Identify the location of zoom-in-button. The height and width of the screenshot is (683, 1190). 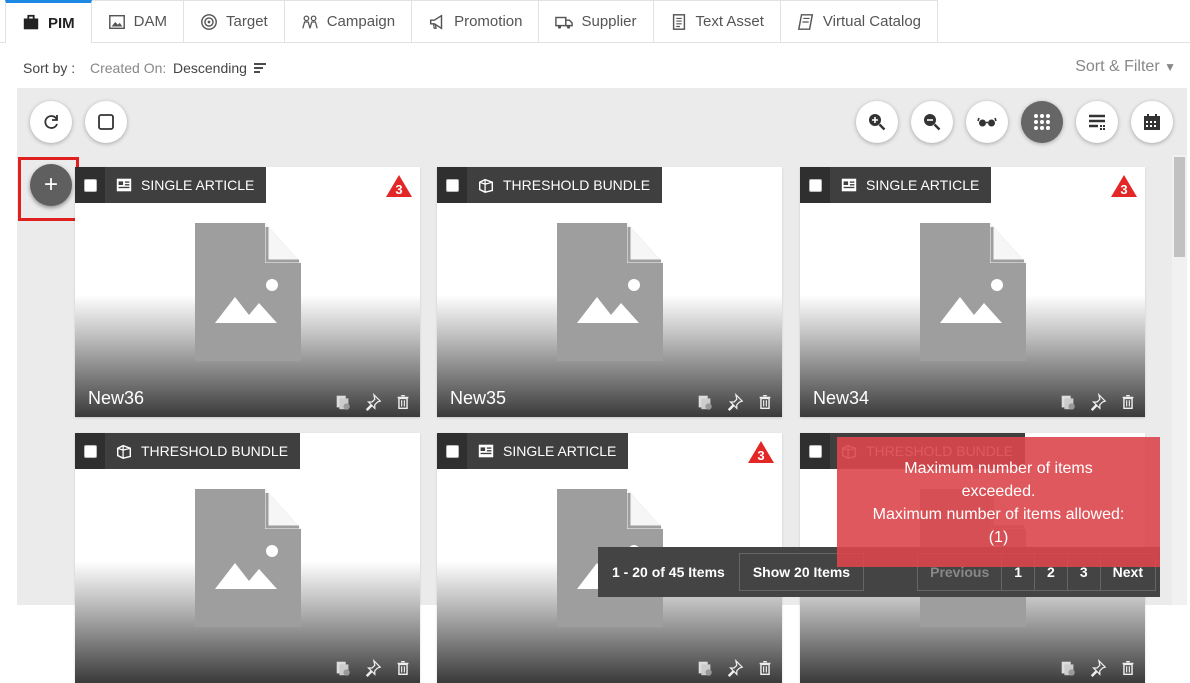
(877, 122).